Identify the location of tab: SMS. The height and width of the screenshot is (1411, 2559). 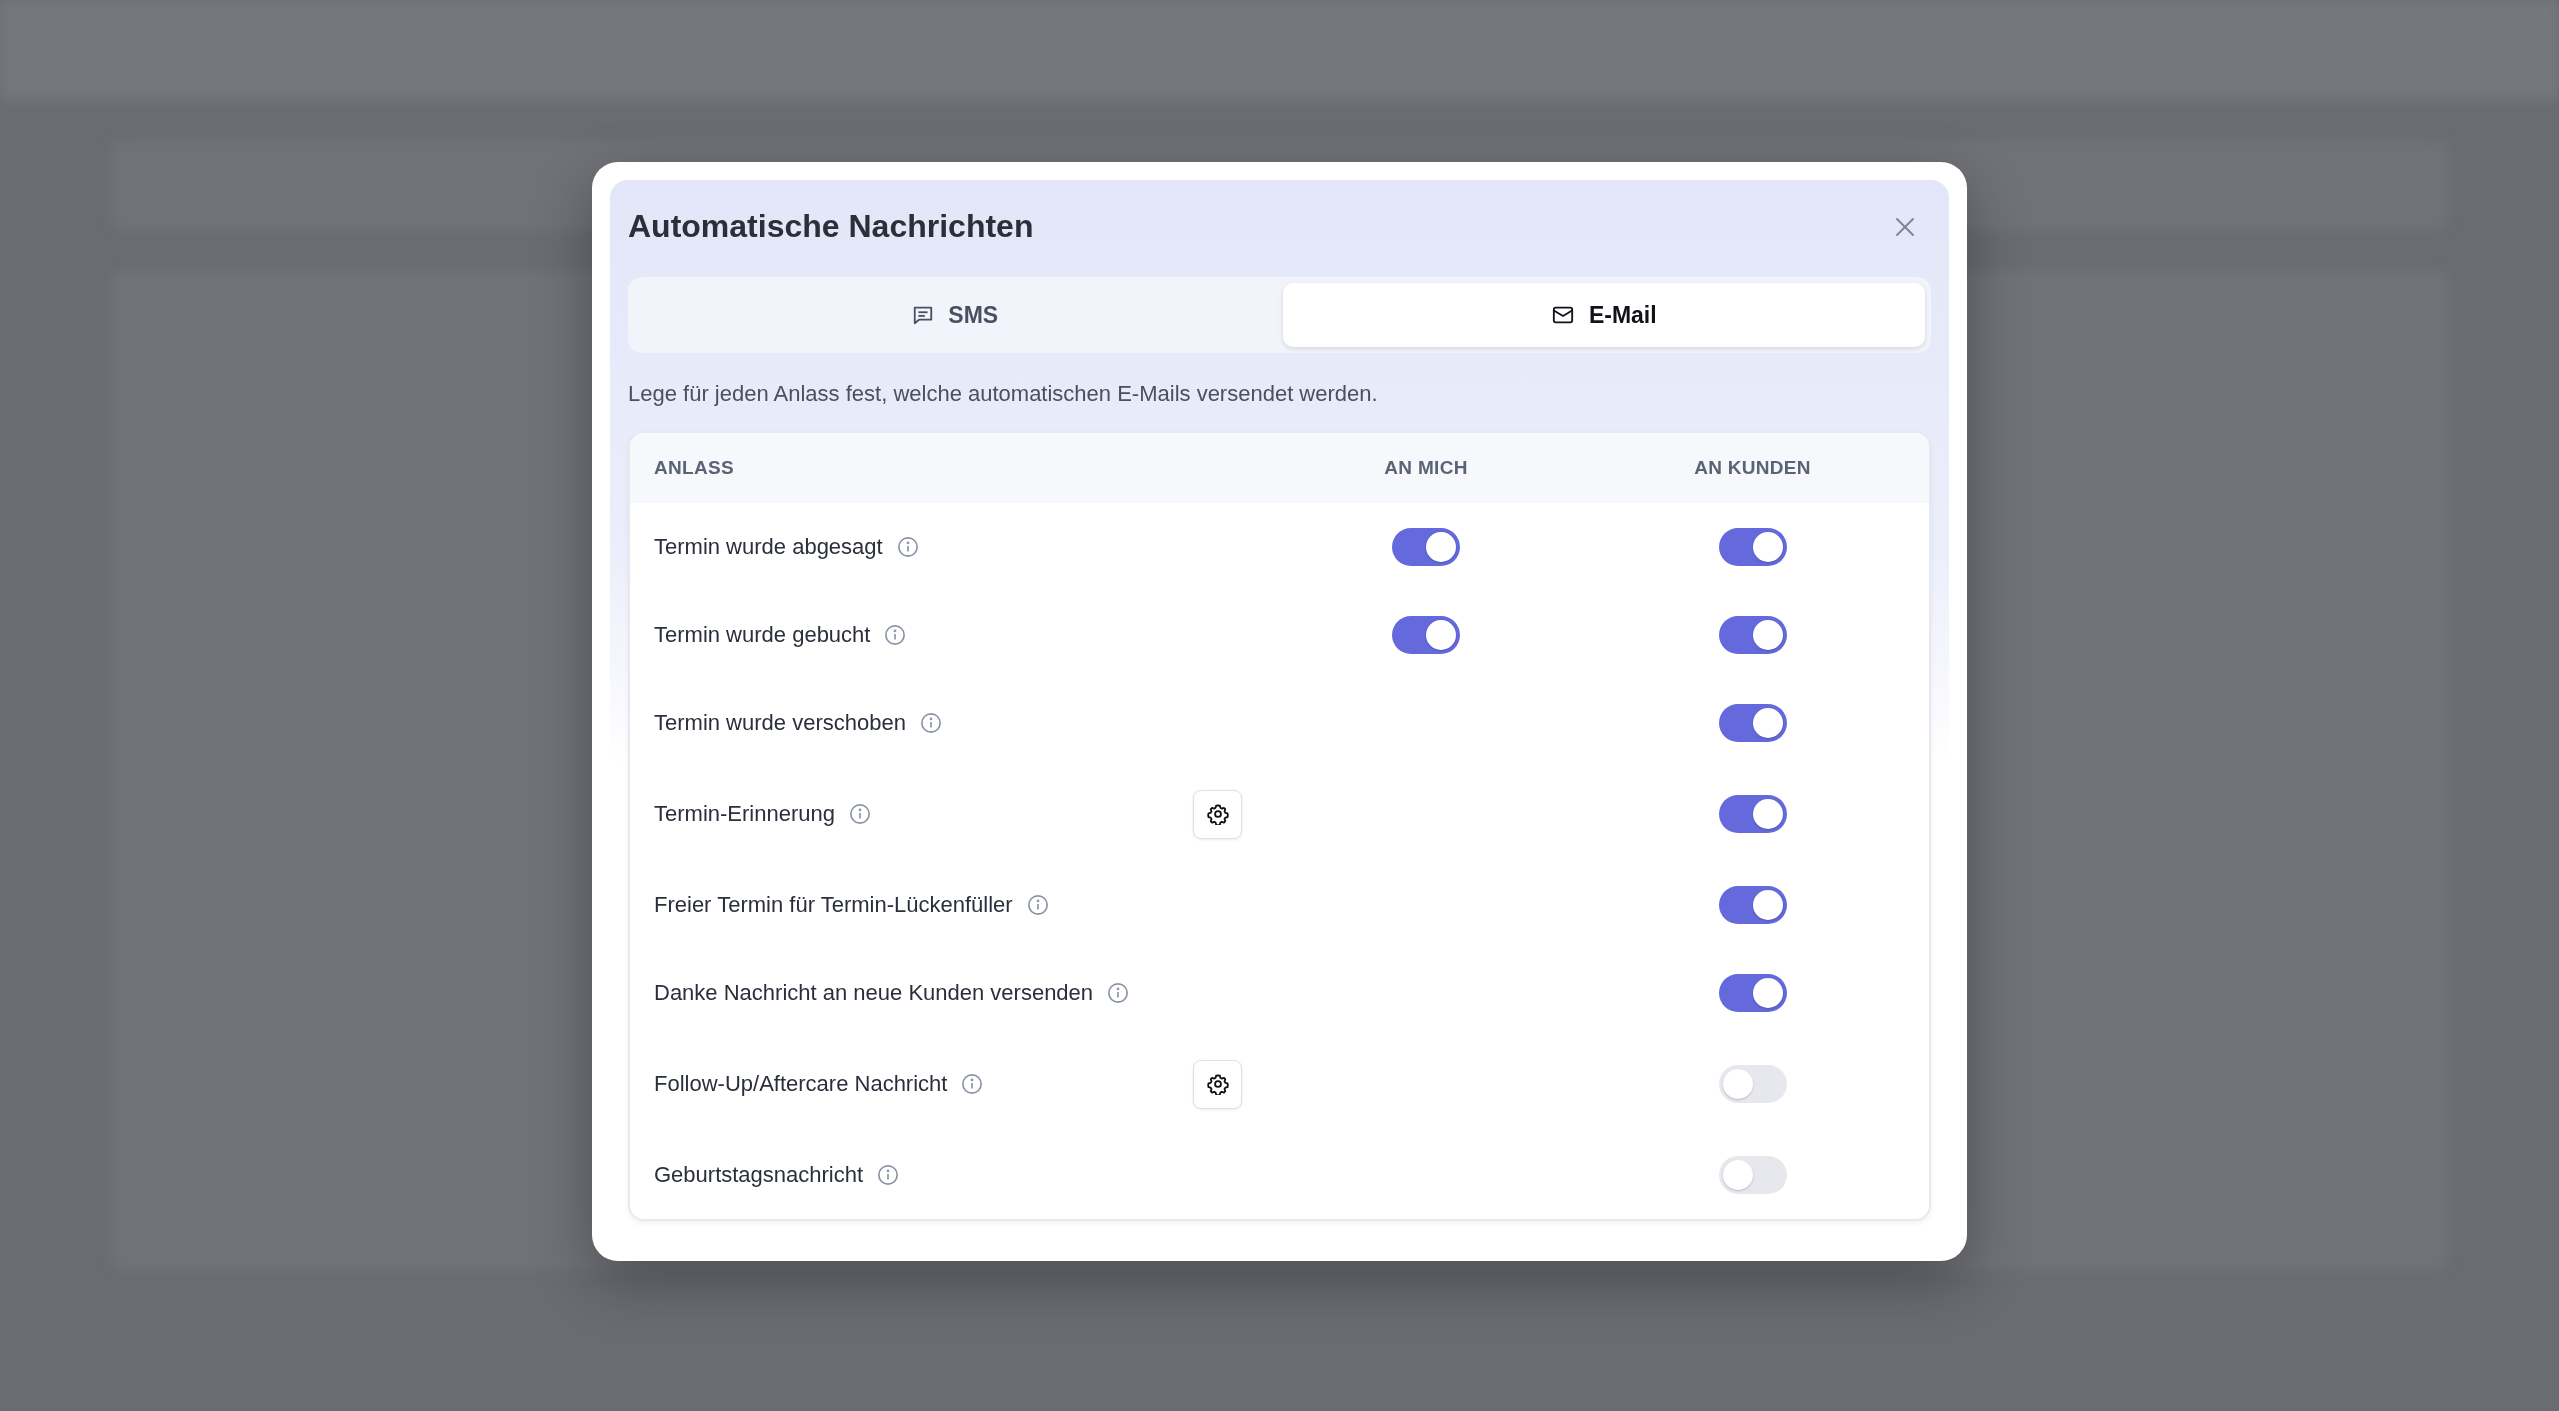
(955, 315).